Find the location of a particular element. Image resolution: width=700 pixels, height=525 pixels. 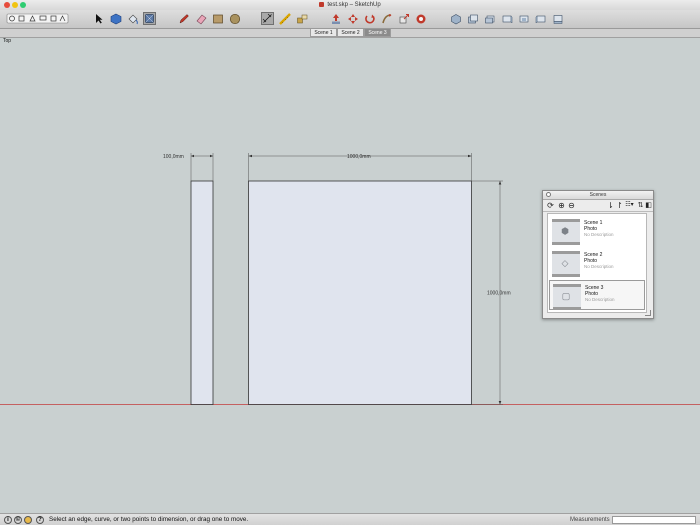

panel-close-icon is located at coordinates (548, 194).